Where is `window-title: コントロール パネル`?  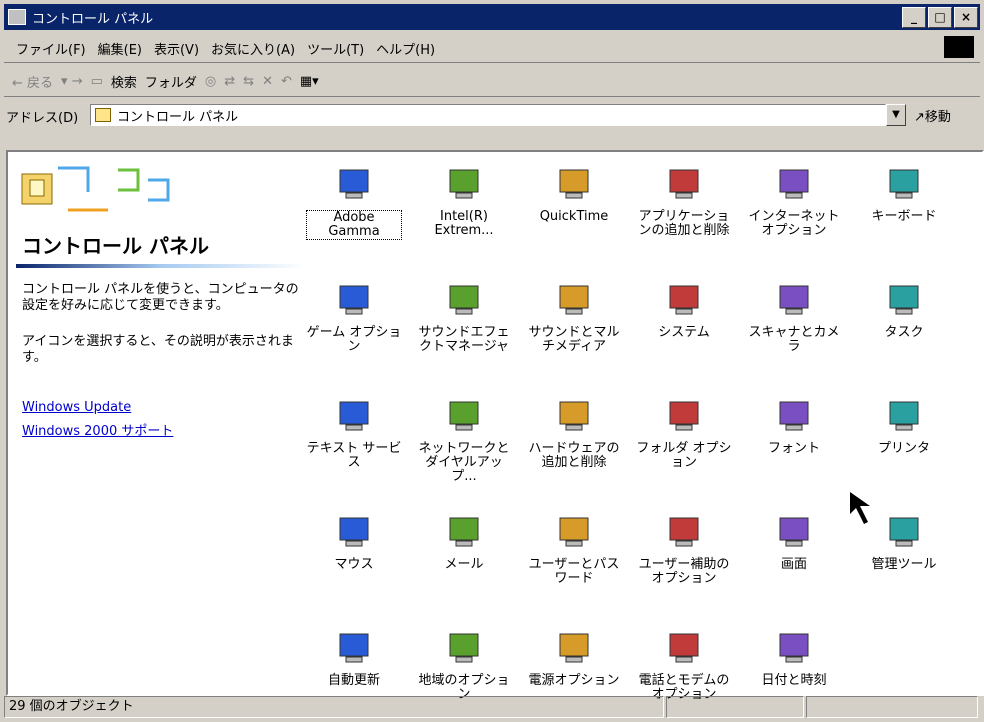 window-title: コントロール パネル is located at coordinates (93, 19).